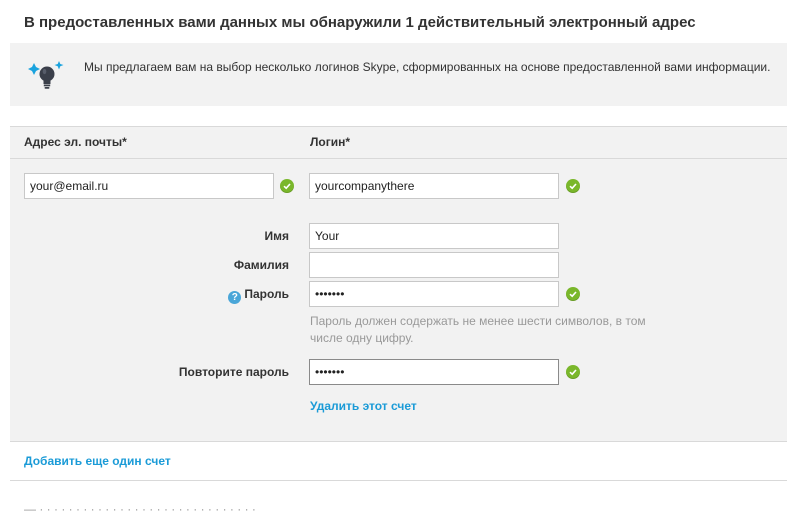 This screenshot has width=787, height=516. What do you see at coordinates (47, 76) in the screenshot?
I see `lightbulb-icon` at bounding box center [47, 76].